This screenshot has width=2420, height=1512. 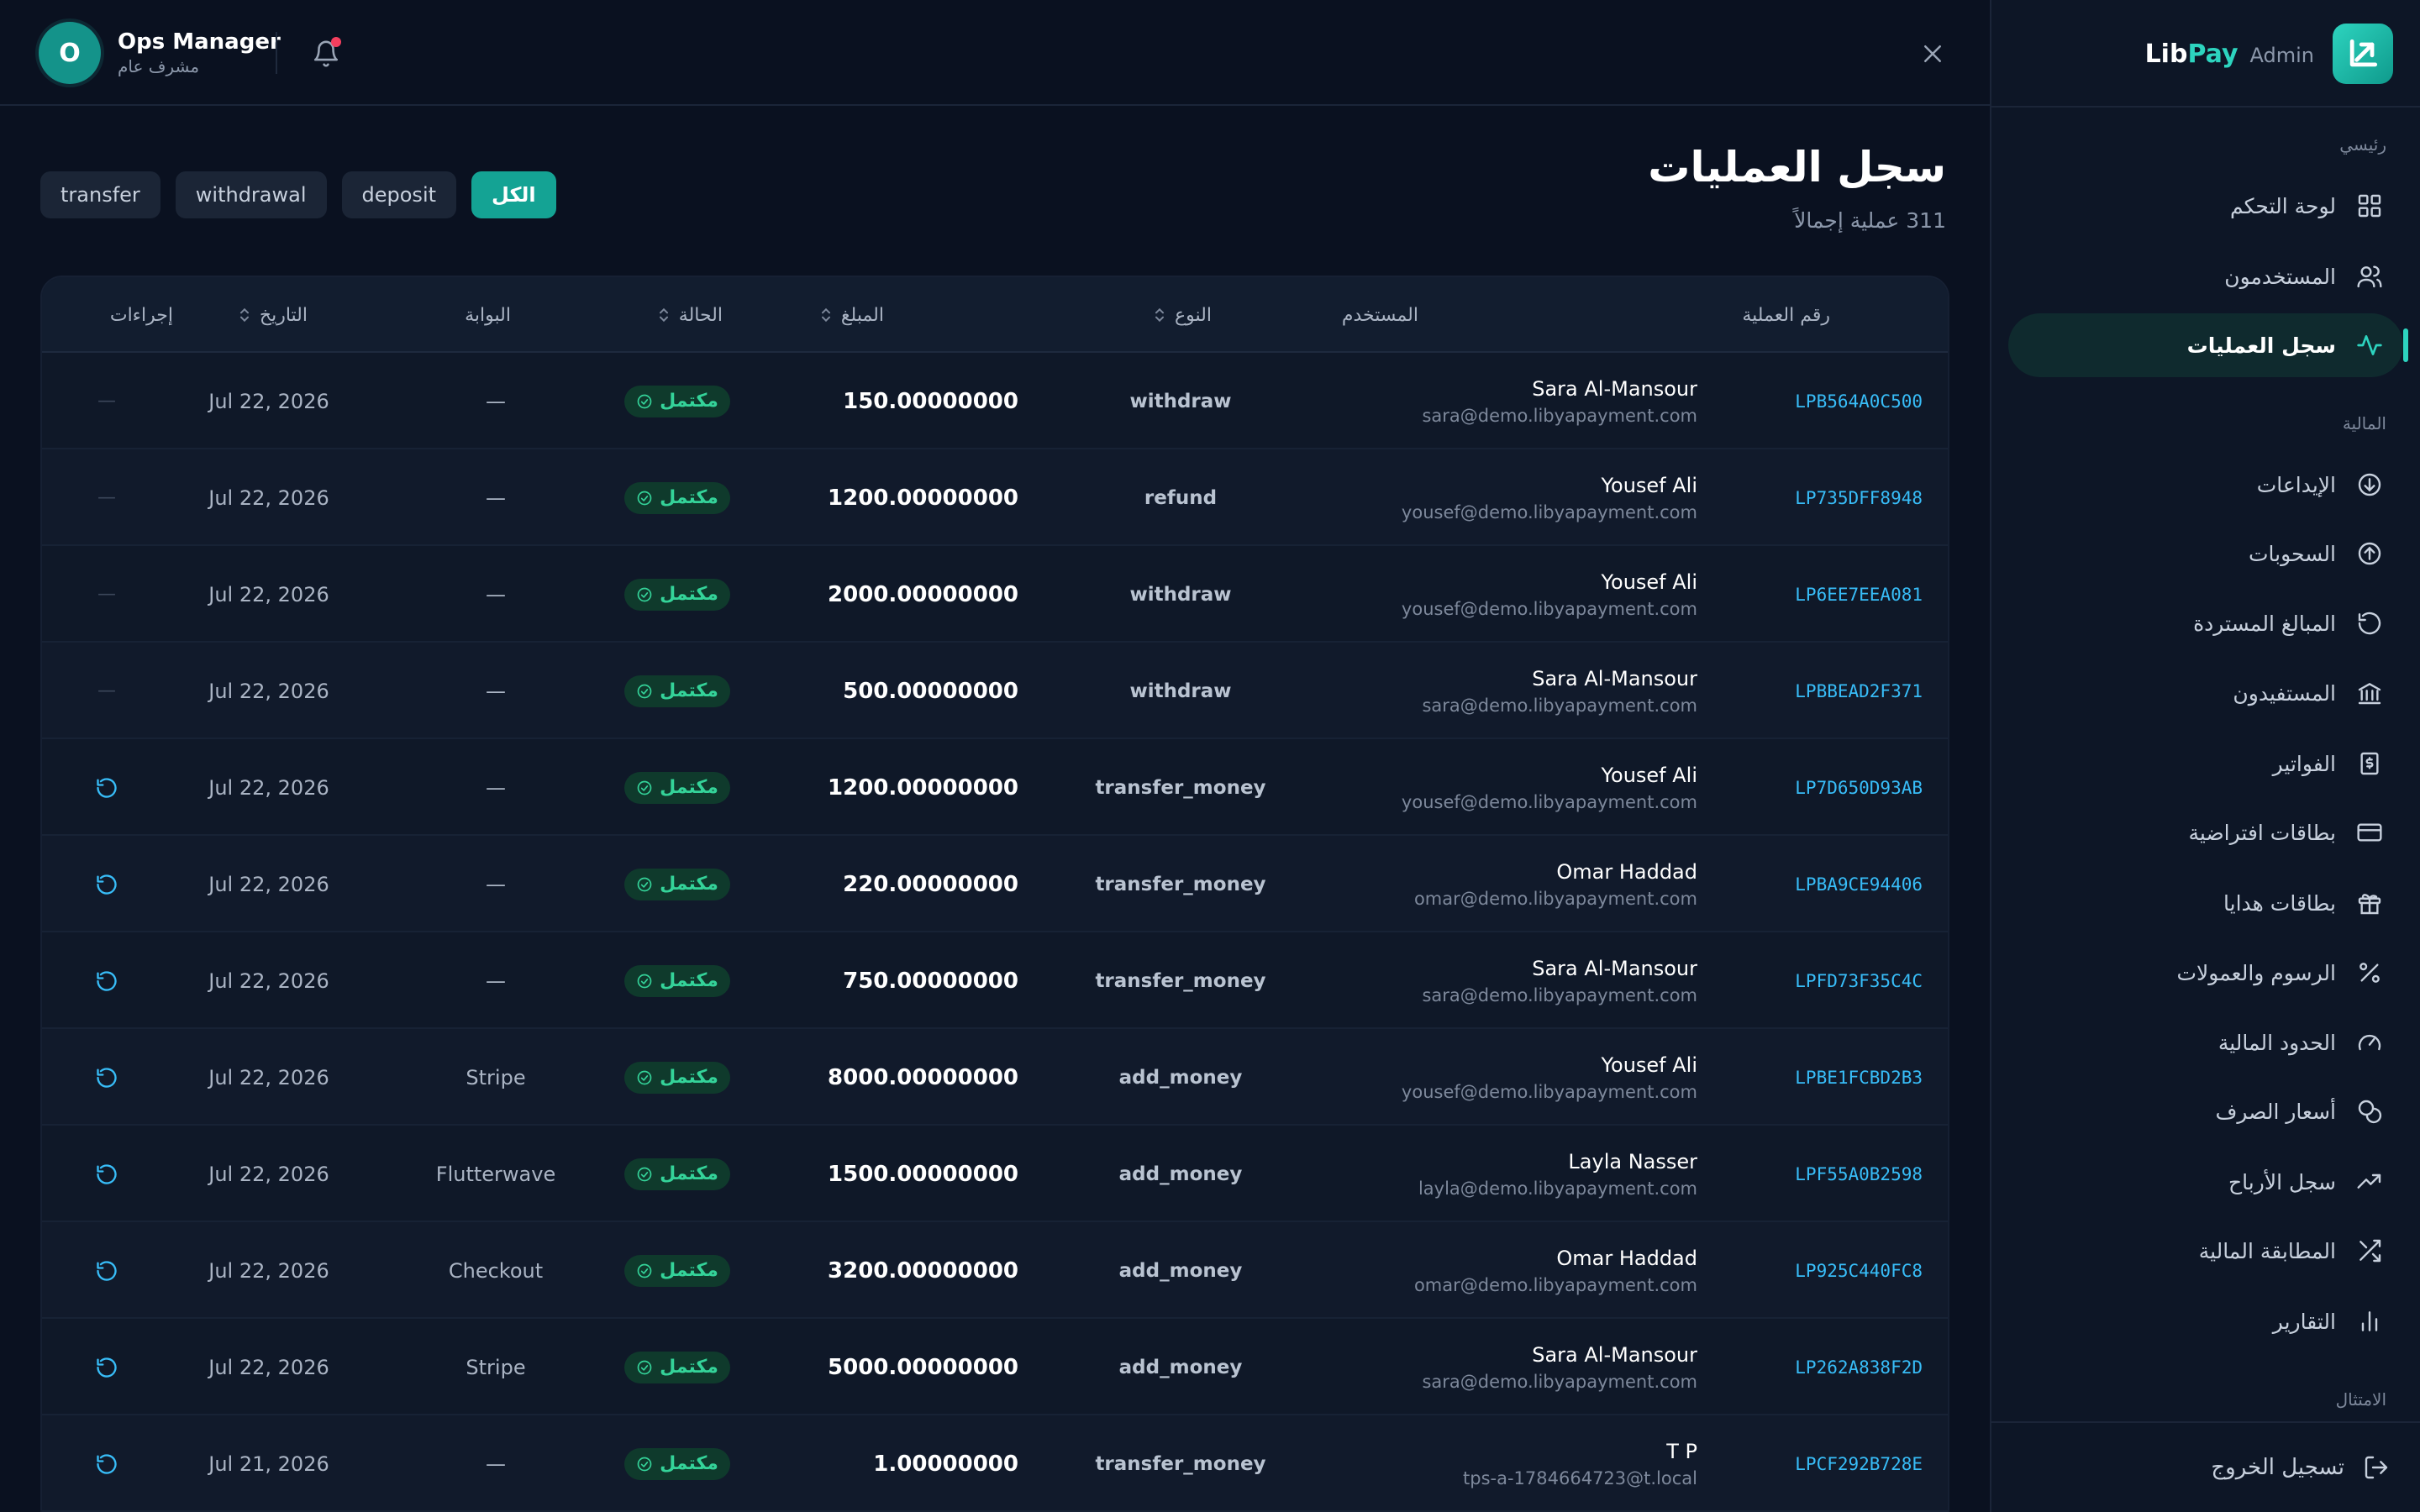 I want to click on transaction-id-link: LPB564A0C500, so click(x=1859, y=401).